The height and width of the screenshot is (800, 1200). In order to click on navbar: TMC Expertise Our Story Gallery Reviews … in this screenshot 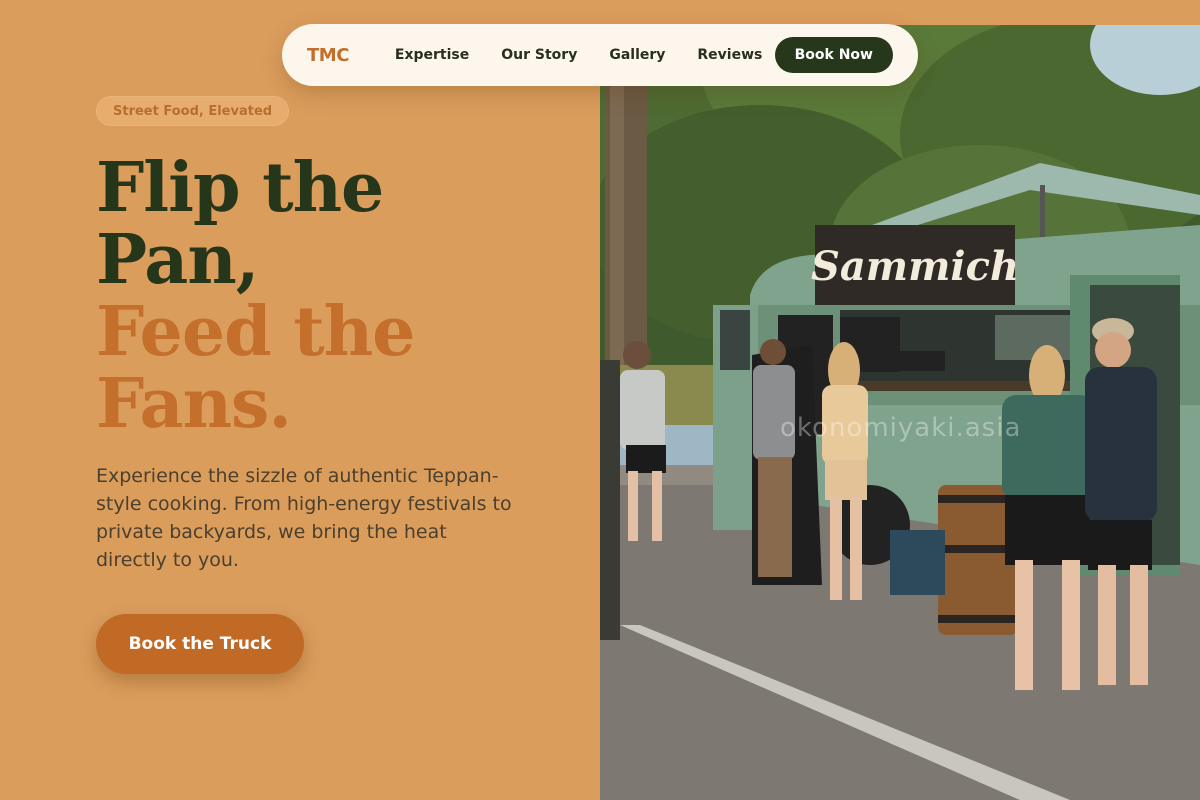, I will do `click(600, 55)`.